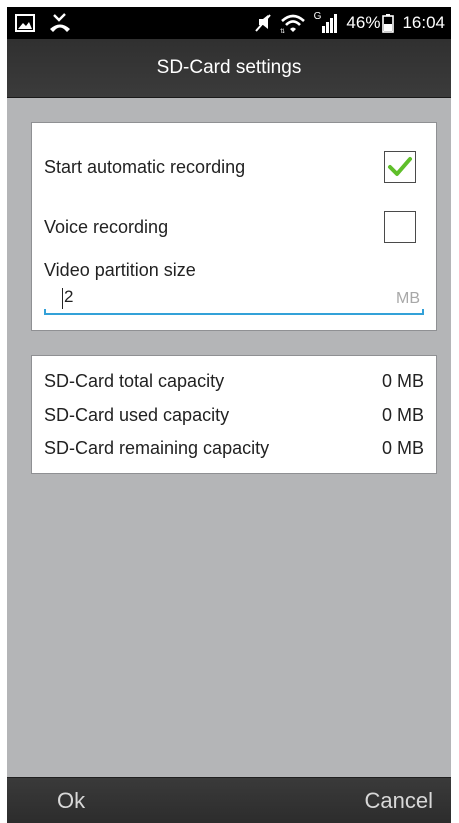  What do you see at coordinates (229, 23) in the screenshot?
I see `status-bar: ⇅ G 46% 16:04` at bounding box center [229, 23].